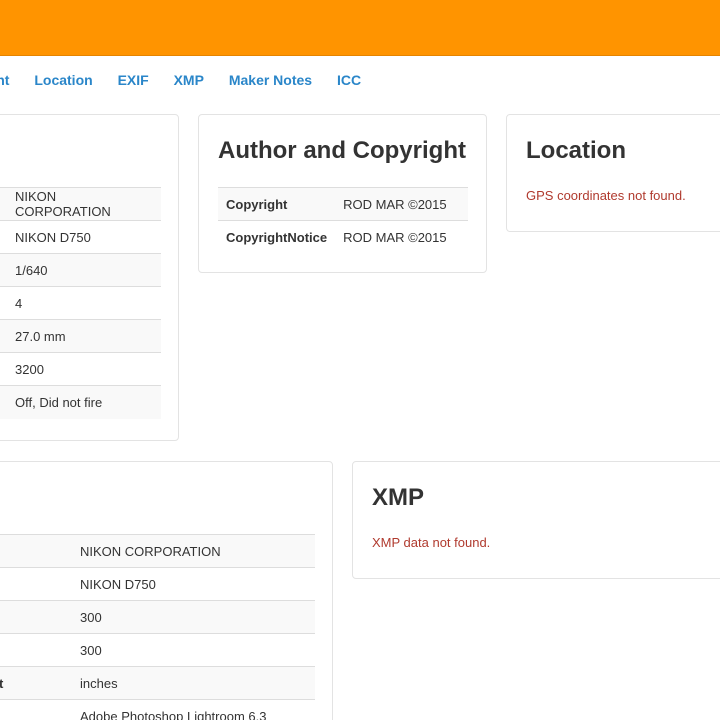 Image resolution: width=720 pixels, height=720 pixels. Describe the element at coordinates (431, 542) in the screenshot. I see `xmp-not-found-message: XMP data not found.` at that location.